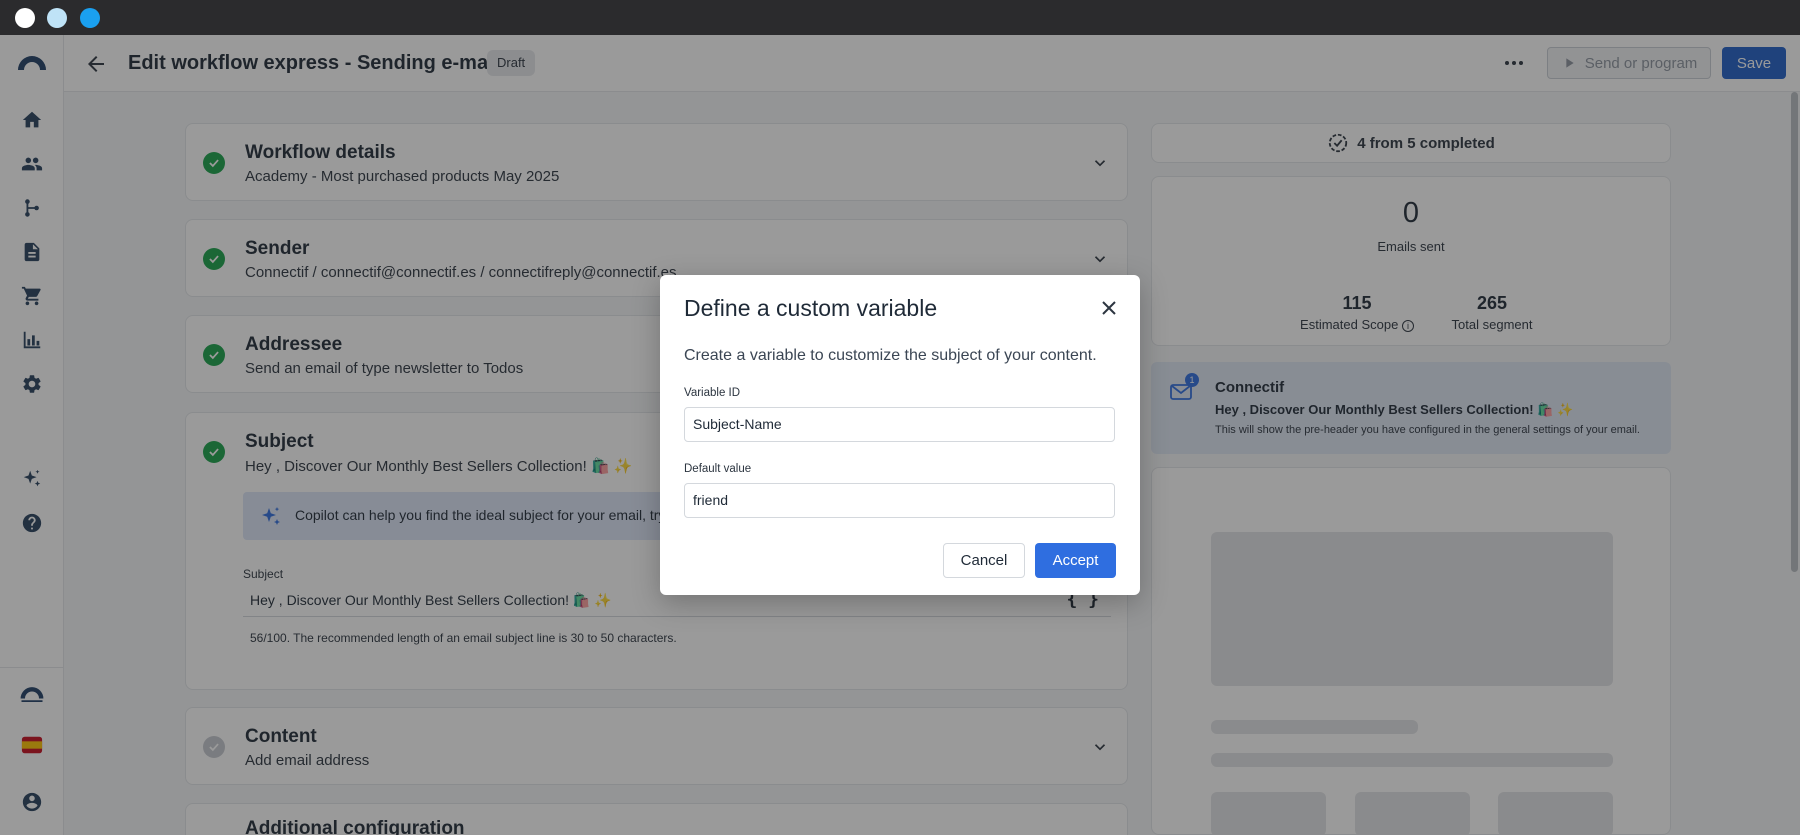 The width and height of the screenshot is (1800, 835). I want to click on variable-id-input: Subject-Name, so click(899, 424).